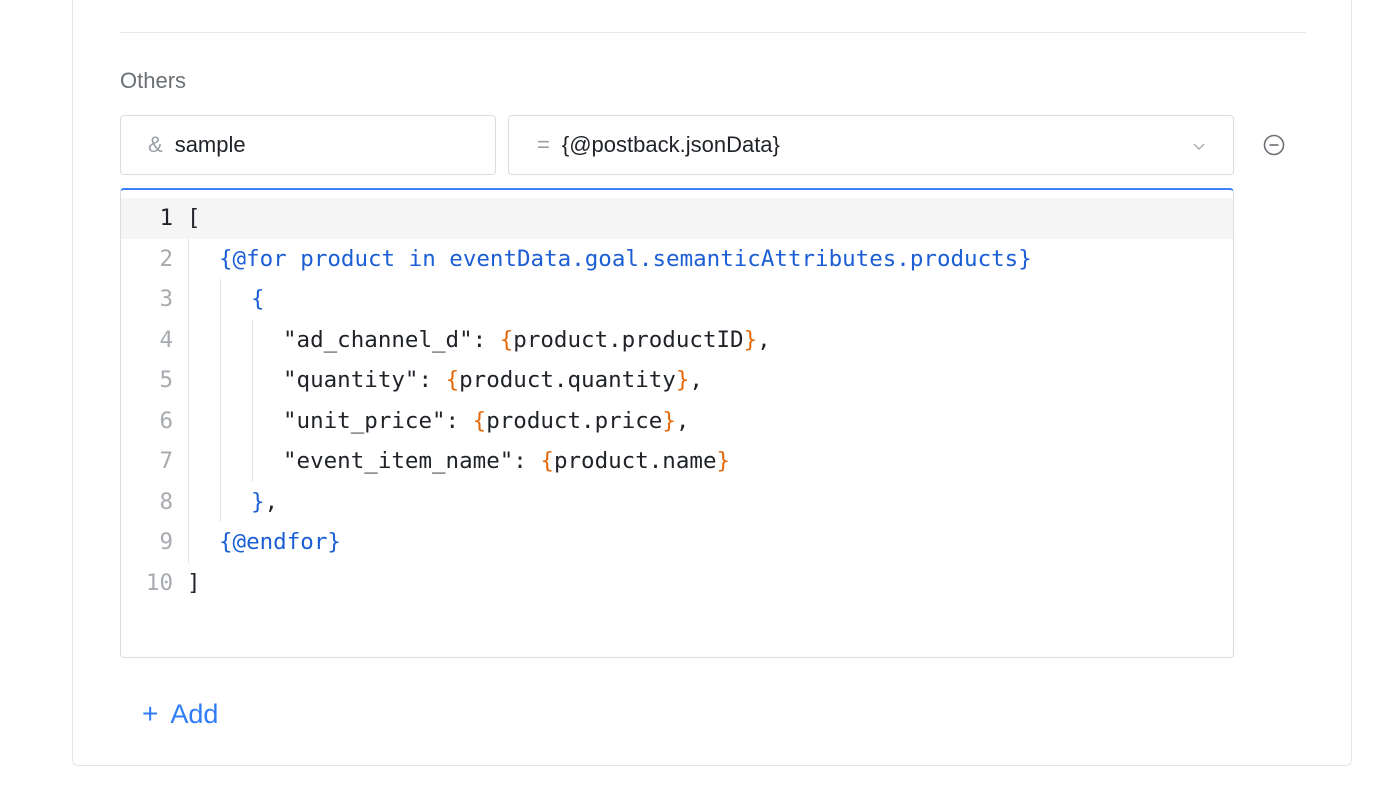 This screenshot has width=1400, height=800. Describe the element at coordinates (166, 339) in the screenshot. I see `line-number: 4` at that location.